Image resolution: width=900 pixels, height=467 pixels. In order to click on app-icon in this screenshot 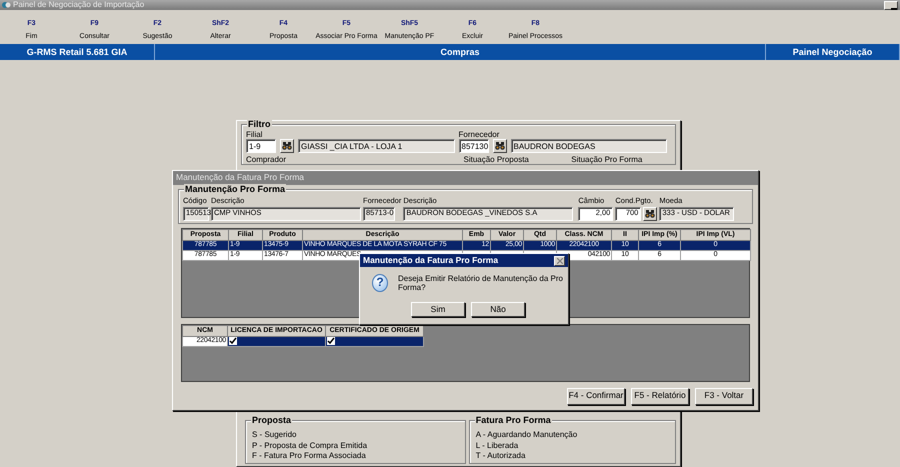, I will do `click(6, 5)`.